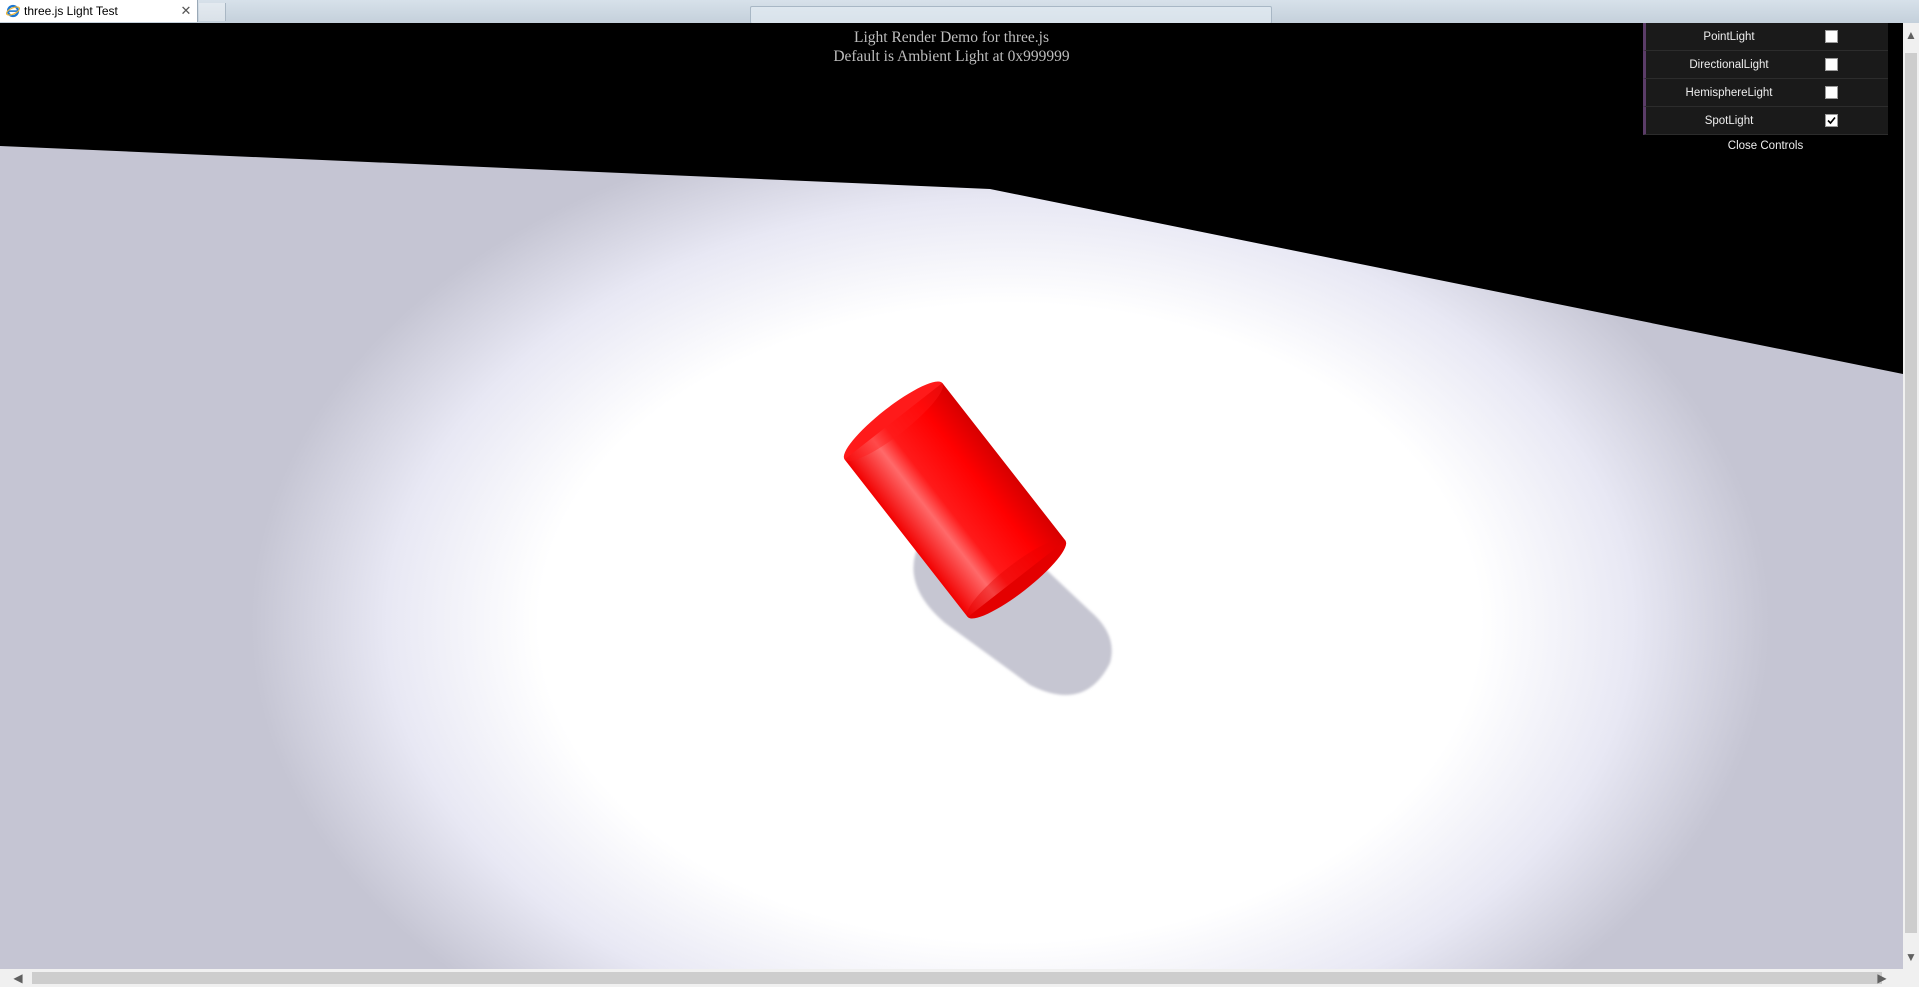  I want to click on spotlight-checkbox, so click(1831, 120).